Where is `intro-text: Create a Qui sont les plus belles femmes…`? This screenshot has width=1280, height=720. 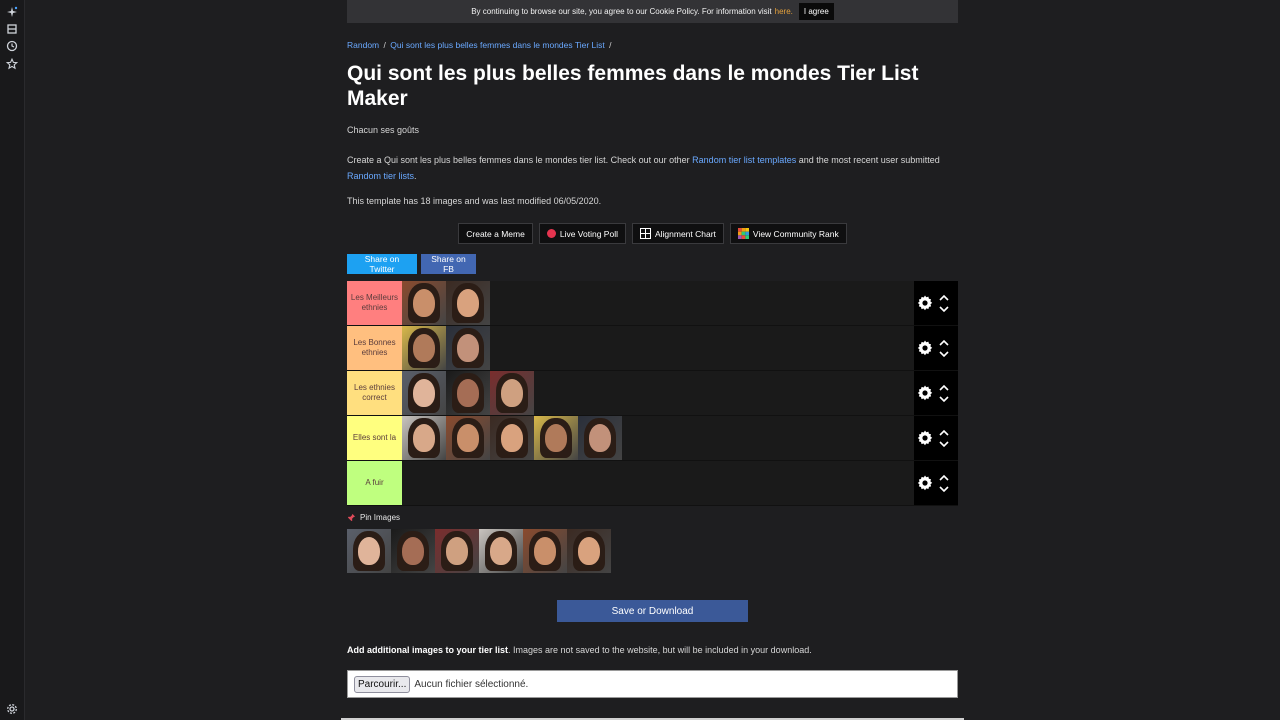 intro-text: Create a Qui sont les plus belles femmes… is located at coordinates (654, 168).